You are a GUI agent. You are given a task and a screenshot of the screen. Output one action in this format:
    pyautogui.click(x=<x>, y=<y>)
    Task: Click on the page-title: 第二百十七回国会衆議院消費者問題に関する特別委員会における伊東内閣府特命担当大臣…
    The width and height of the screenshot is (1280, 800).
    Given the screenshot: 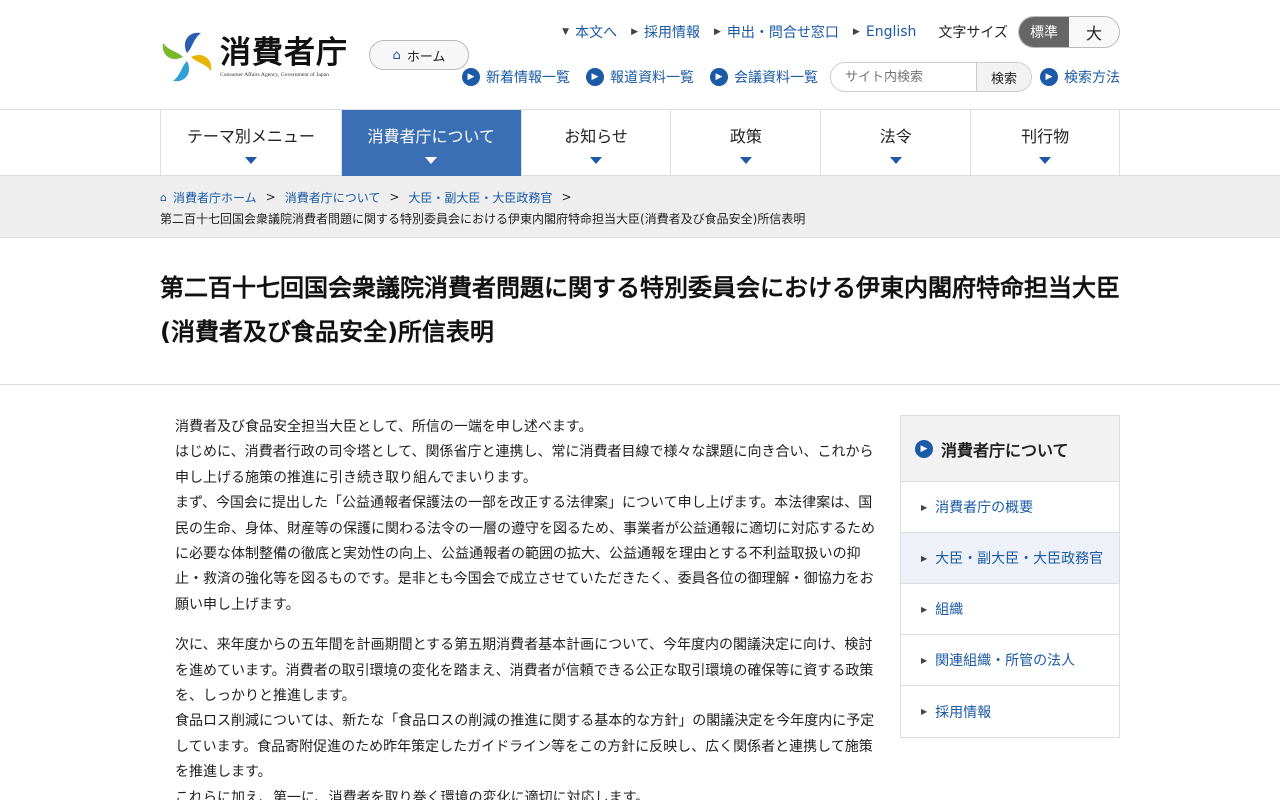 What is the action you would take?
    pyautogui.click(x=640, y=310)
    